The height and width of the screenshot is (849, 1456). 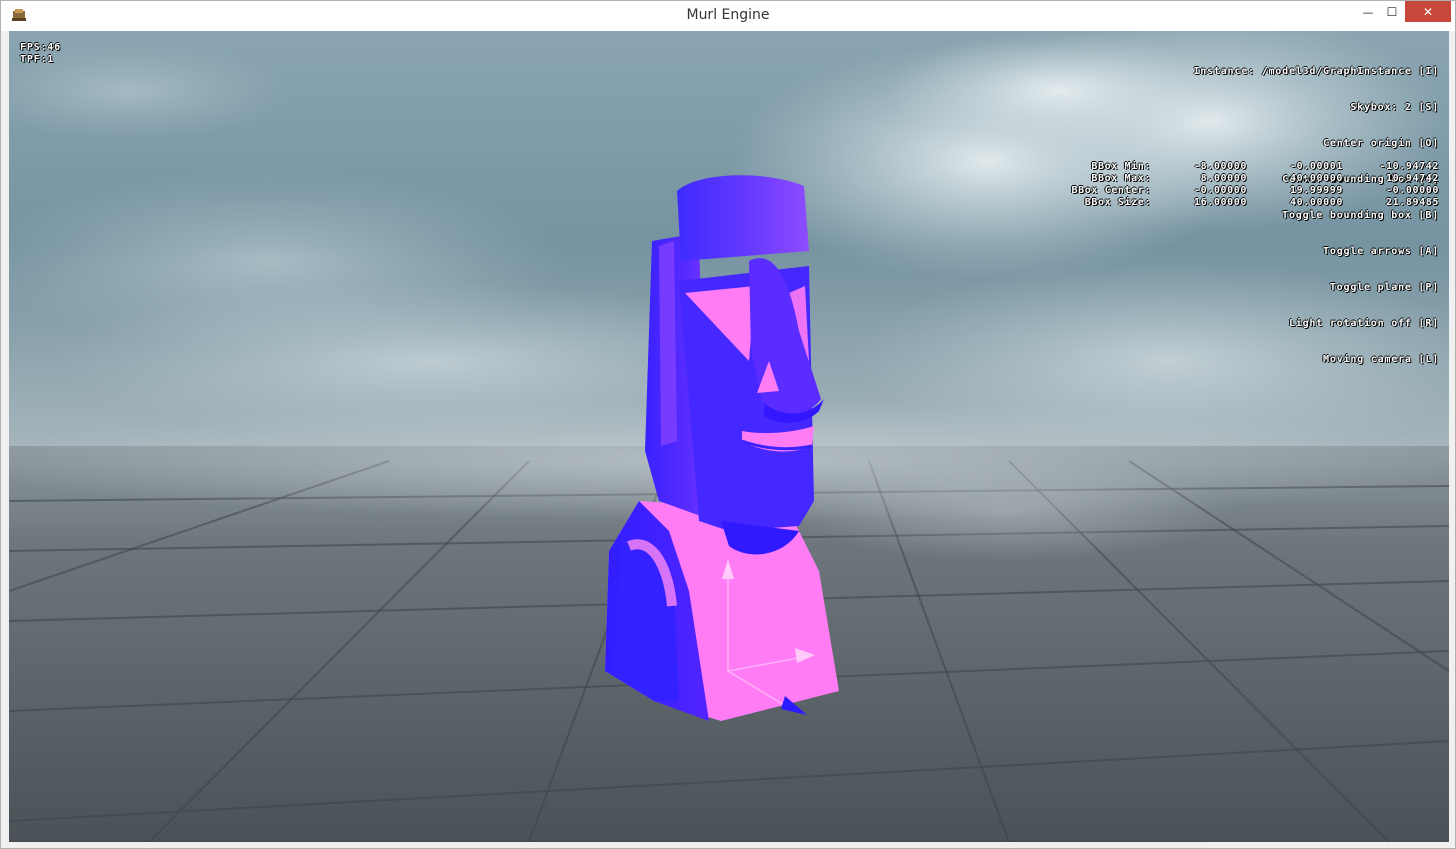 What do you see at coordinates (37, 59) in the screenshot?
I see `tpf-readout: TPF:1` at bounding box center [37, 59].